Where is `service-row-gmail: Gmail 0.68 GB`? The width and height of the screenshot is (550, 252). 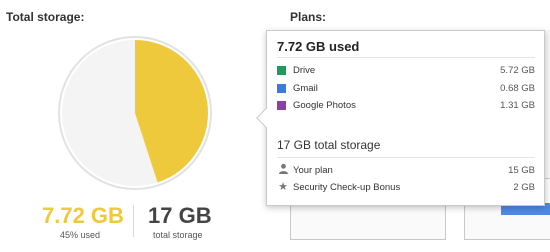
service-row-gmail: Gmail 0.68 GB is located at coordinates (406, 89).